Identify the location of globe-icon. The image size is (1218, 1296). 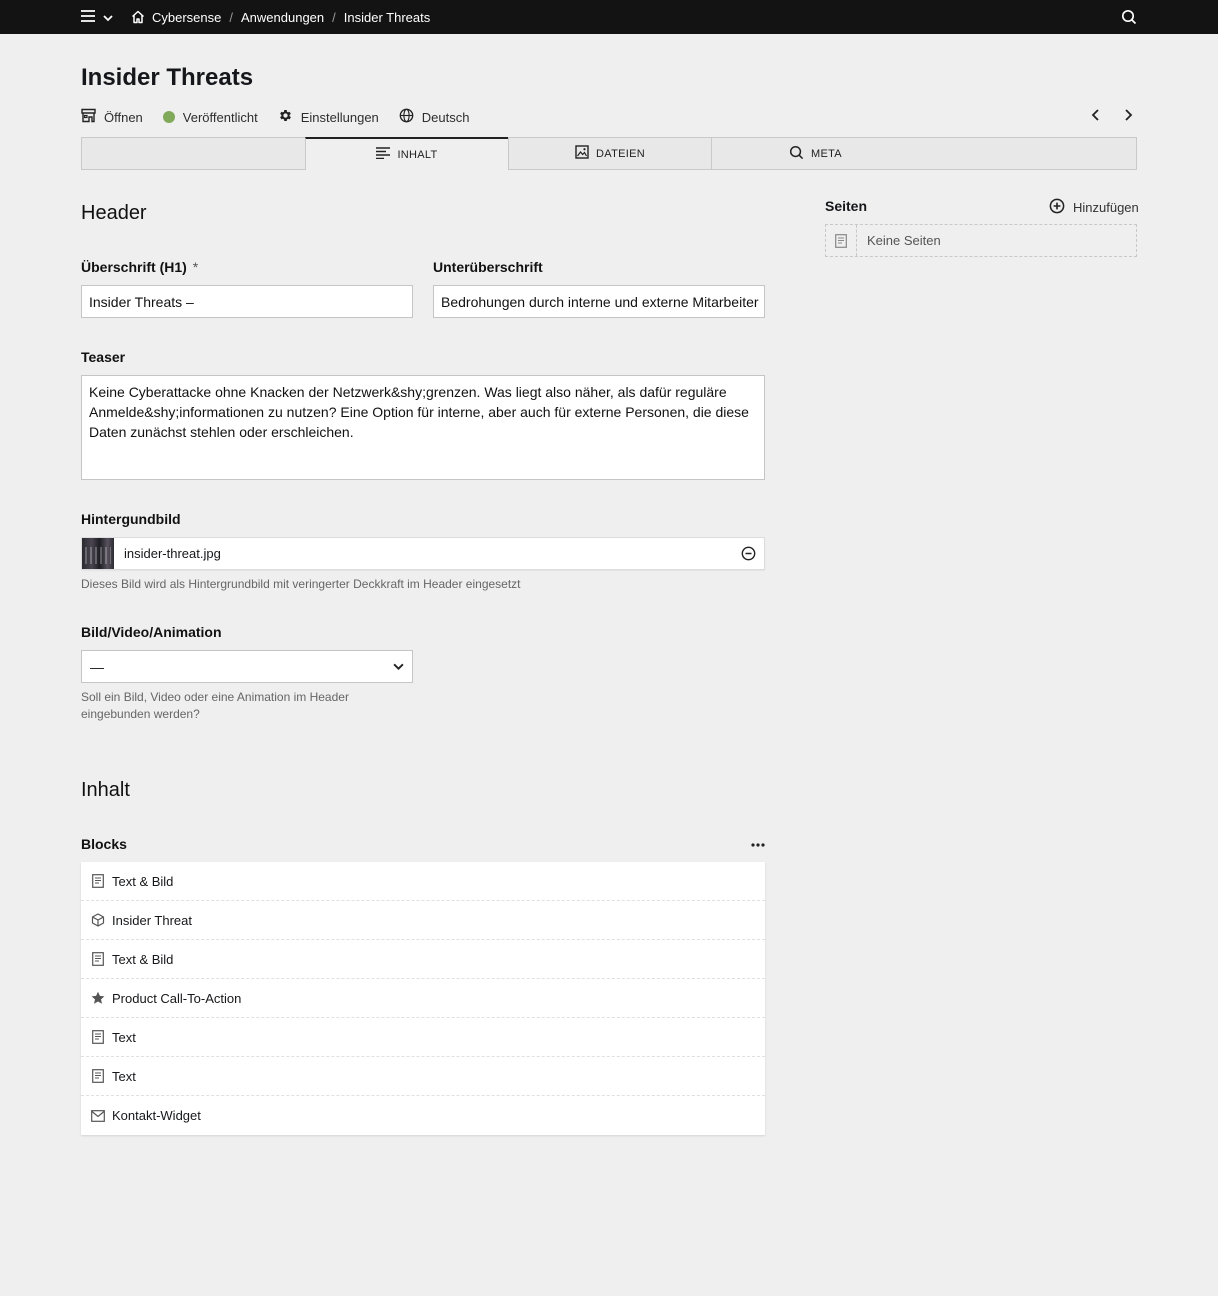
(406, 117).